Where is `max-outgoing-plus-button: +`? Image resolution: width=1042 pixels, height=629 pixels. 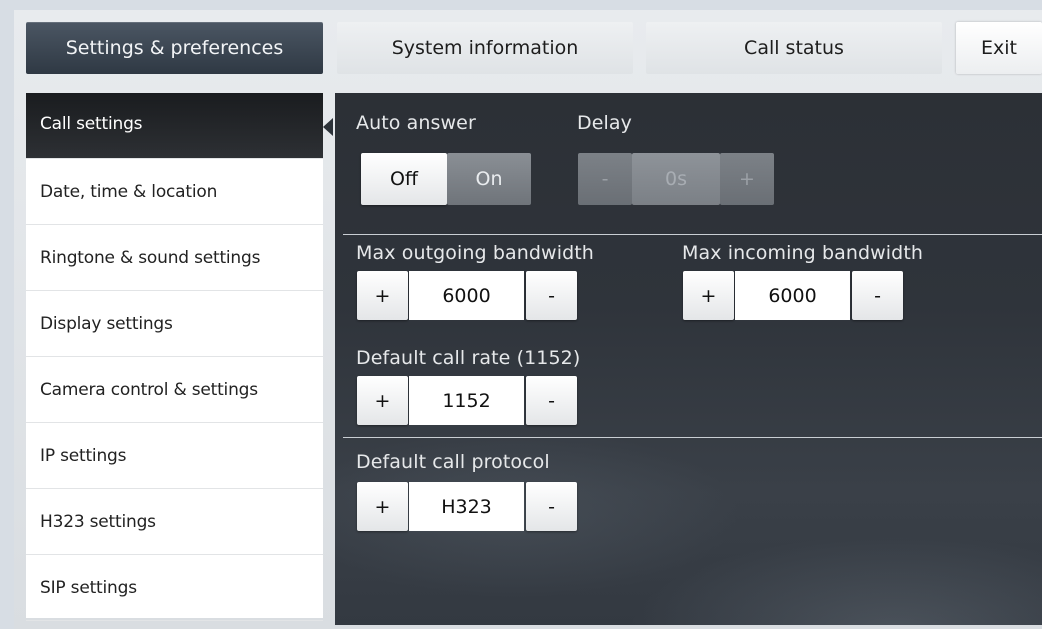 max-outgoing-plus-button: + is located at coordinates (382, 295).